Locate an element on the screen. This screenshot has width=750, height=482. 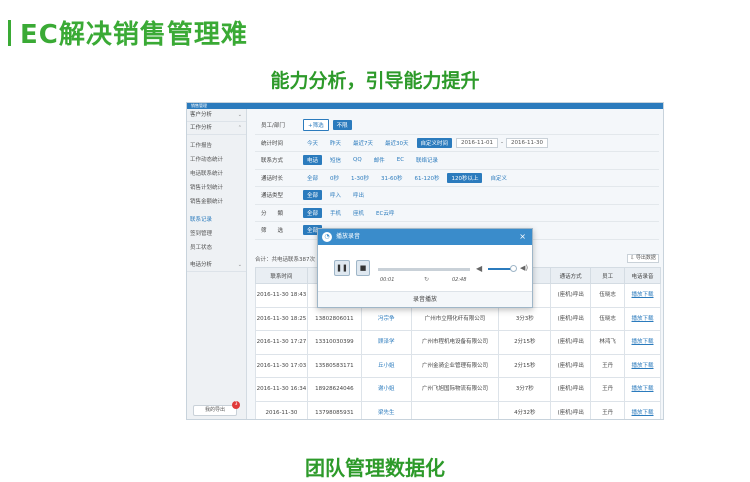
column-header: 通话方式 is located at coordinates (571, 275).